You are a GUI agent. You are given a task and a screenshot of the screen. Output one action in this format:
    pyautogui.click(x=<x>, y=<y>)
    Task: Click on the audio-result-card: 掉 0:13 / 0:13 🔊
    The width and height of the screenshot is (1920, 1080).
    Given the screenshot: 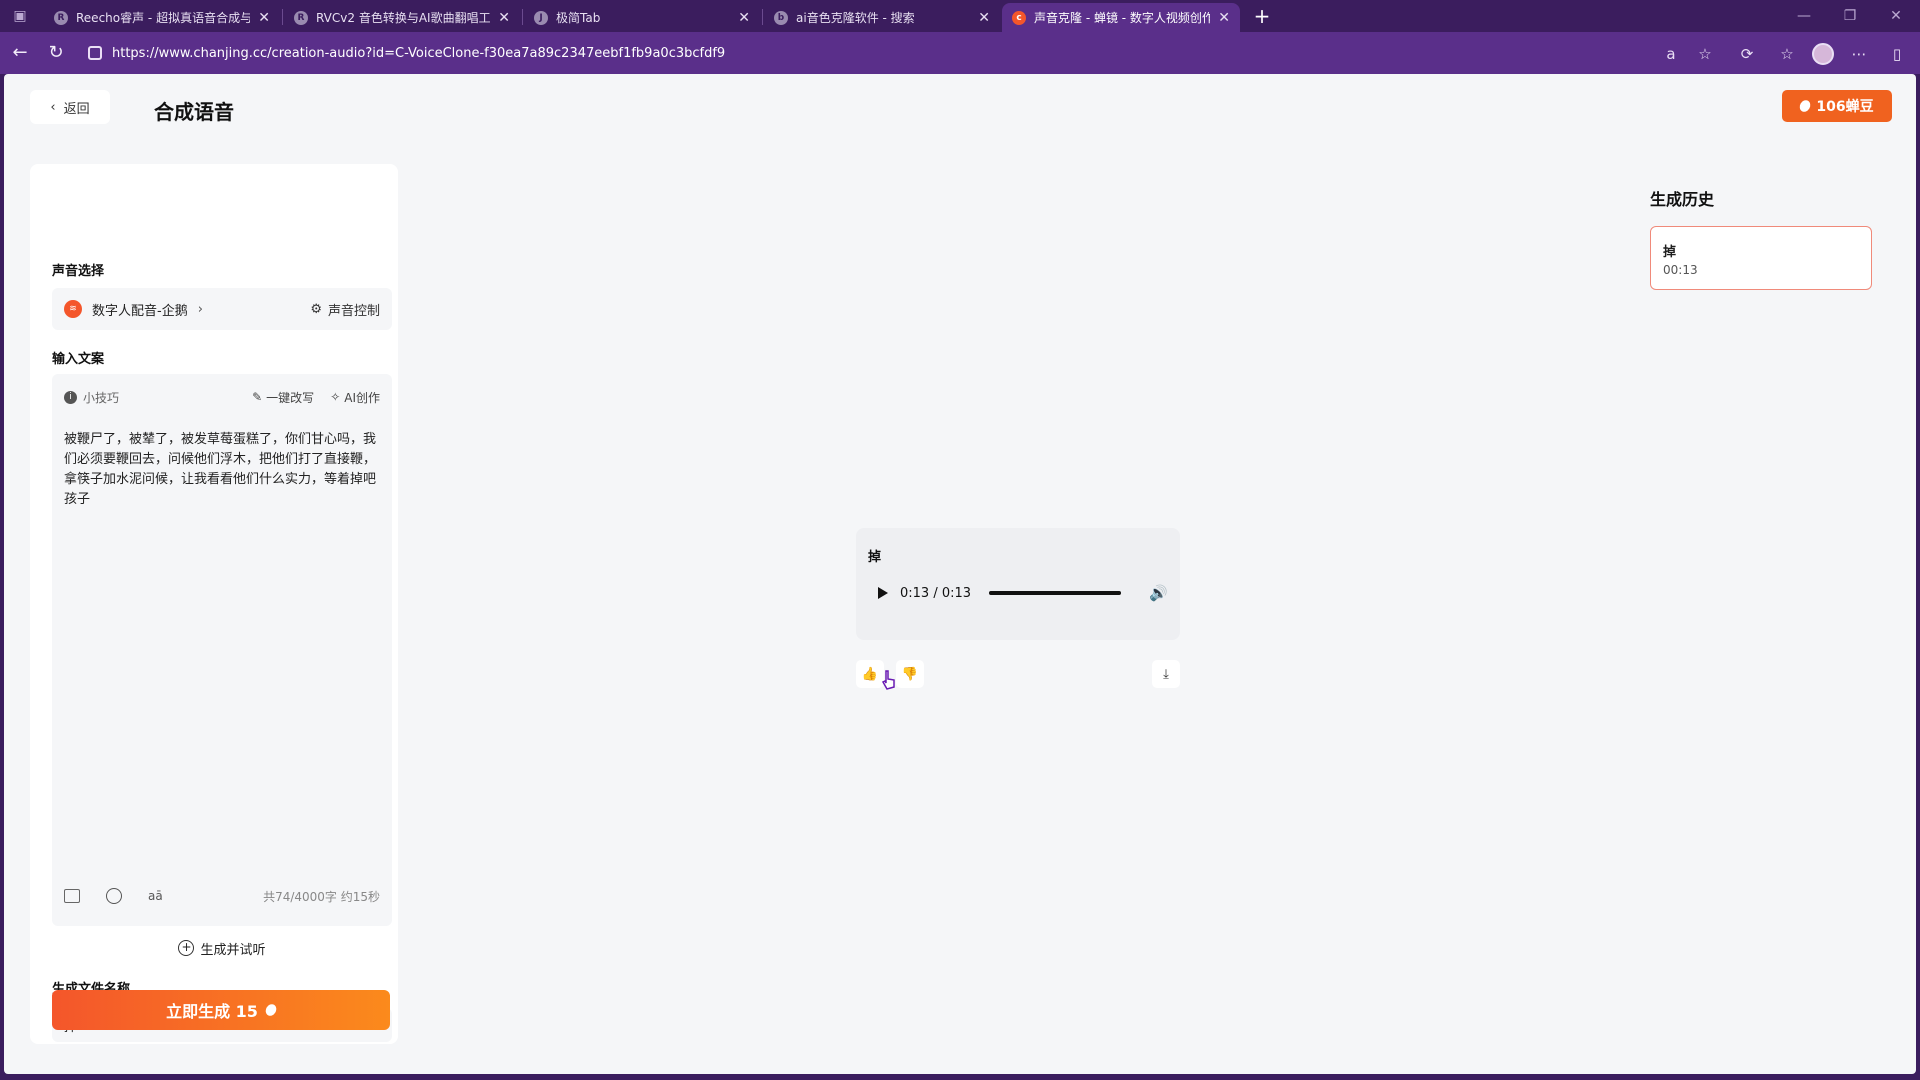 What is the action you would take?
    pyautogui.click(x=1018, y=584)
    